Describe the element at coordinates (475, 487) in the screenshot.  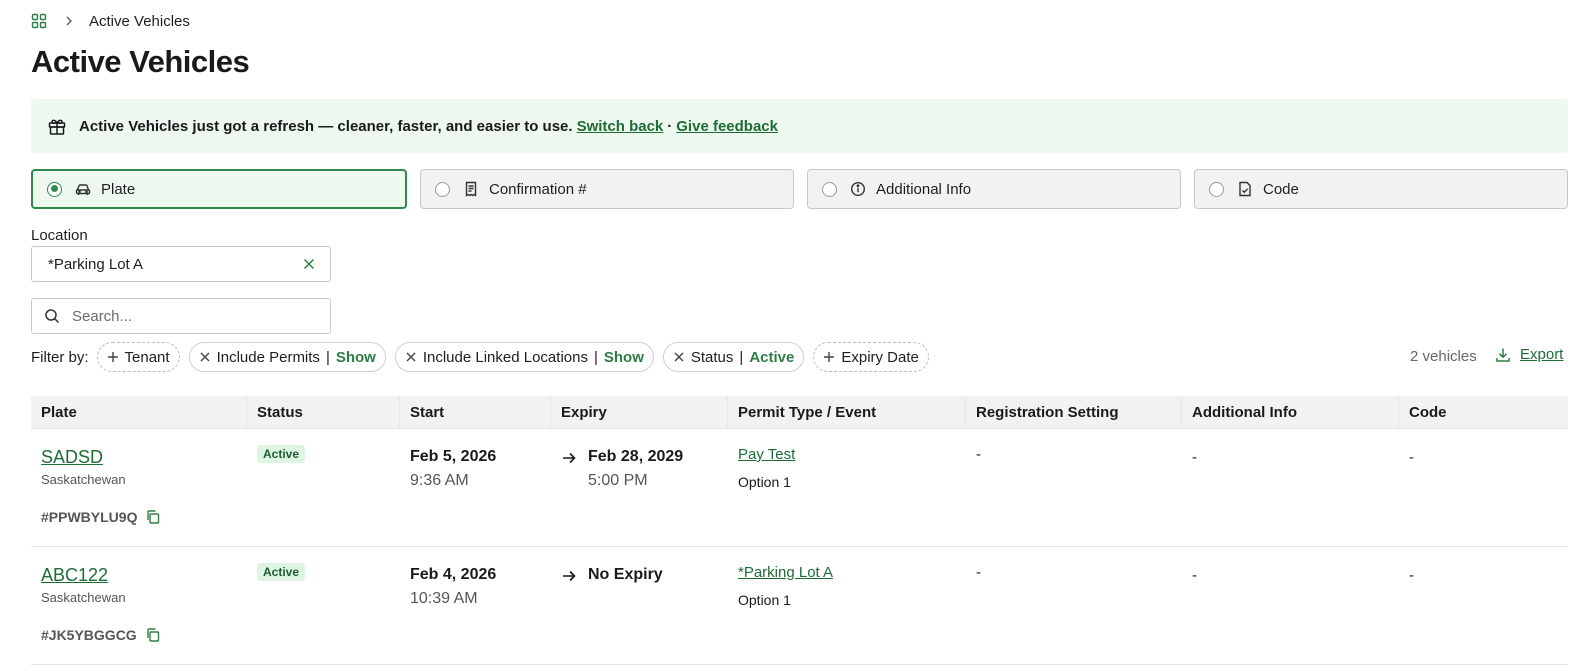
I see `start-cell: Feb 5, 2026 9:36 AM` at that location.